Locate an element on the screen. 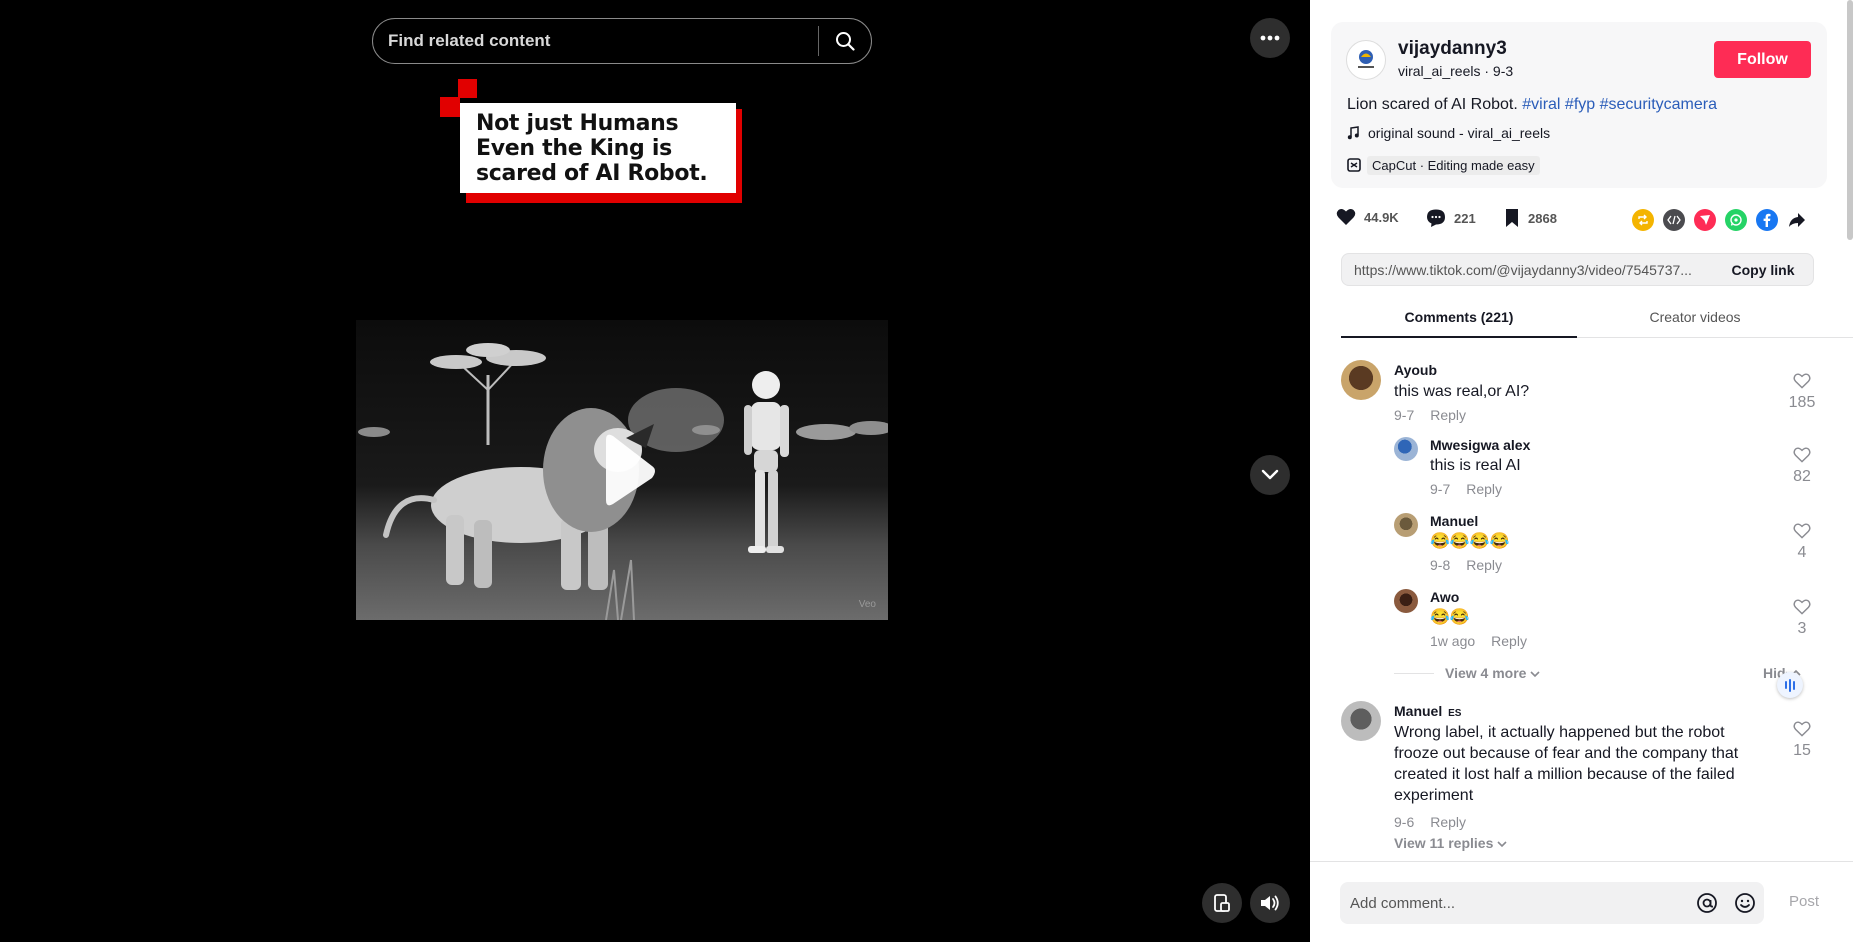 This screenshot has width=1853, height=942. post-comment-button: Post is located at coordinates (1804, 901).